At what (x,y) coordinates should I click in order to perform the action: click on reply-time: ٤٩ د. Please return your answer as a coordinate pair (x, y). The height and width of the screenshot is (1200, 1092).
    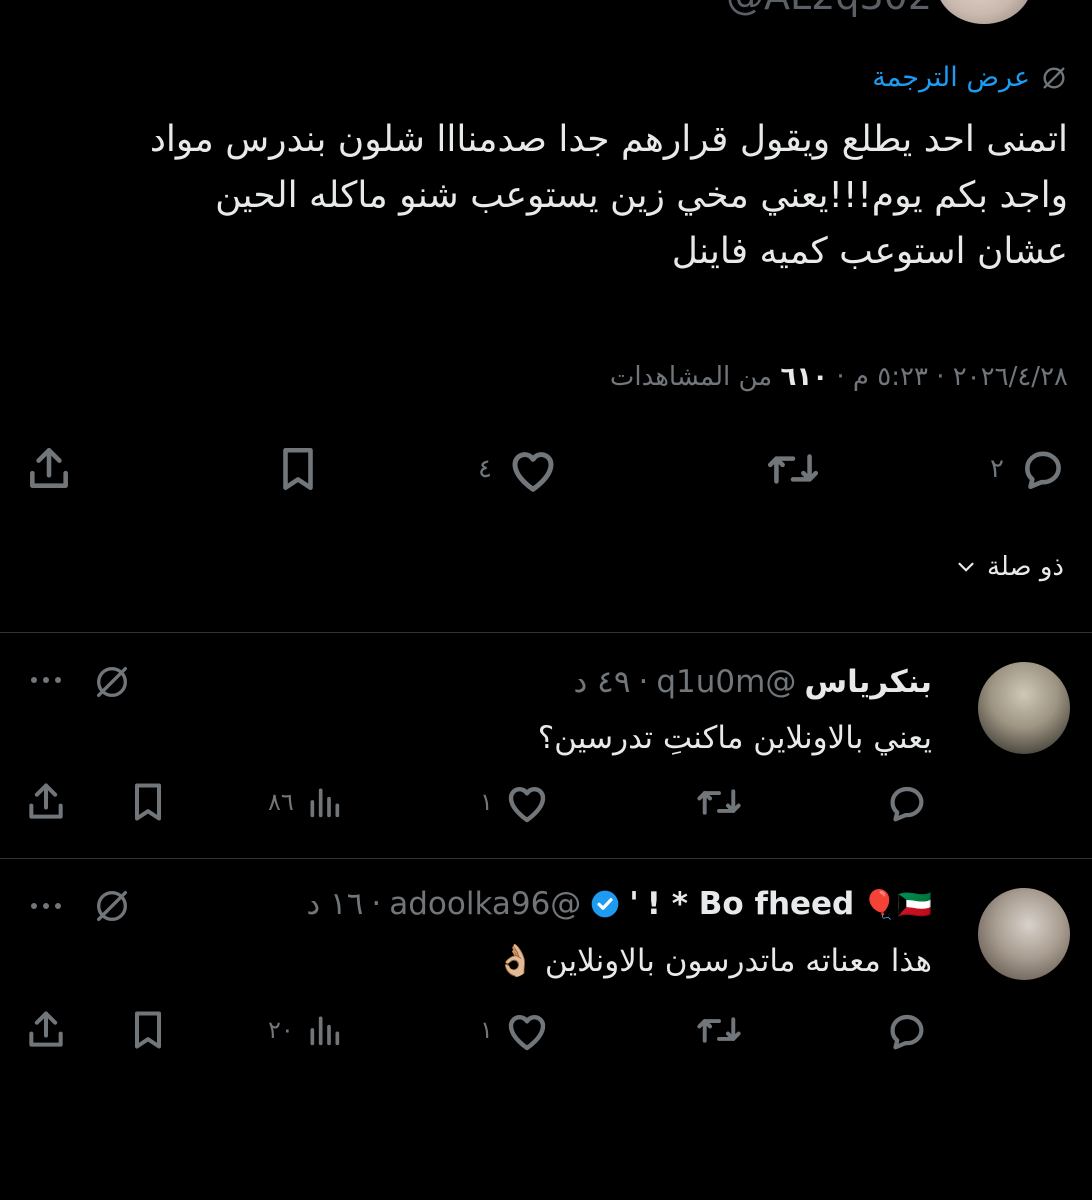
    Looking at the image, I should click on (602, 682).